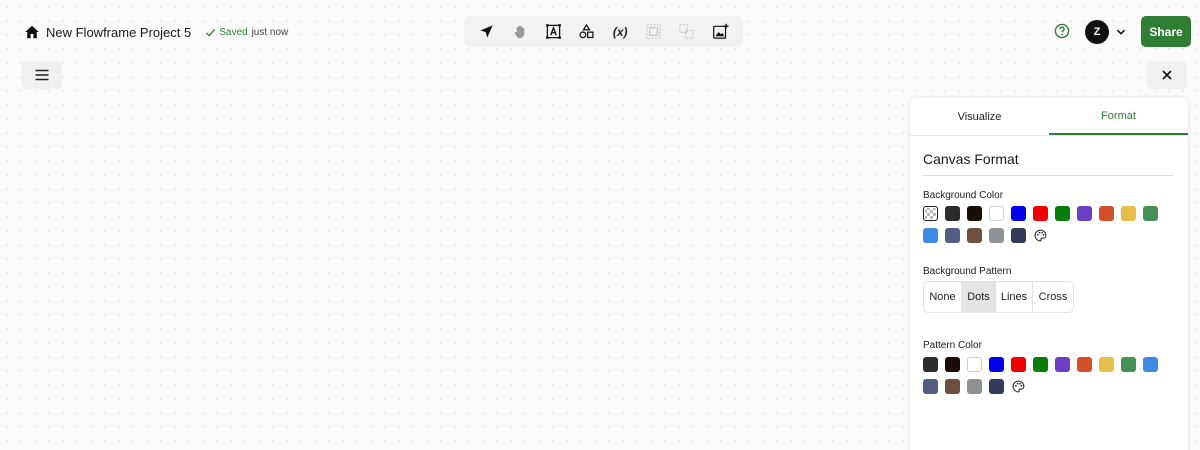 The image size is (1200, 450). I want to click on select-tool, so click(487, 32).